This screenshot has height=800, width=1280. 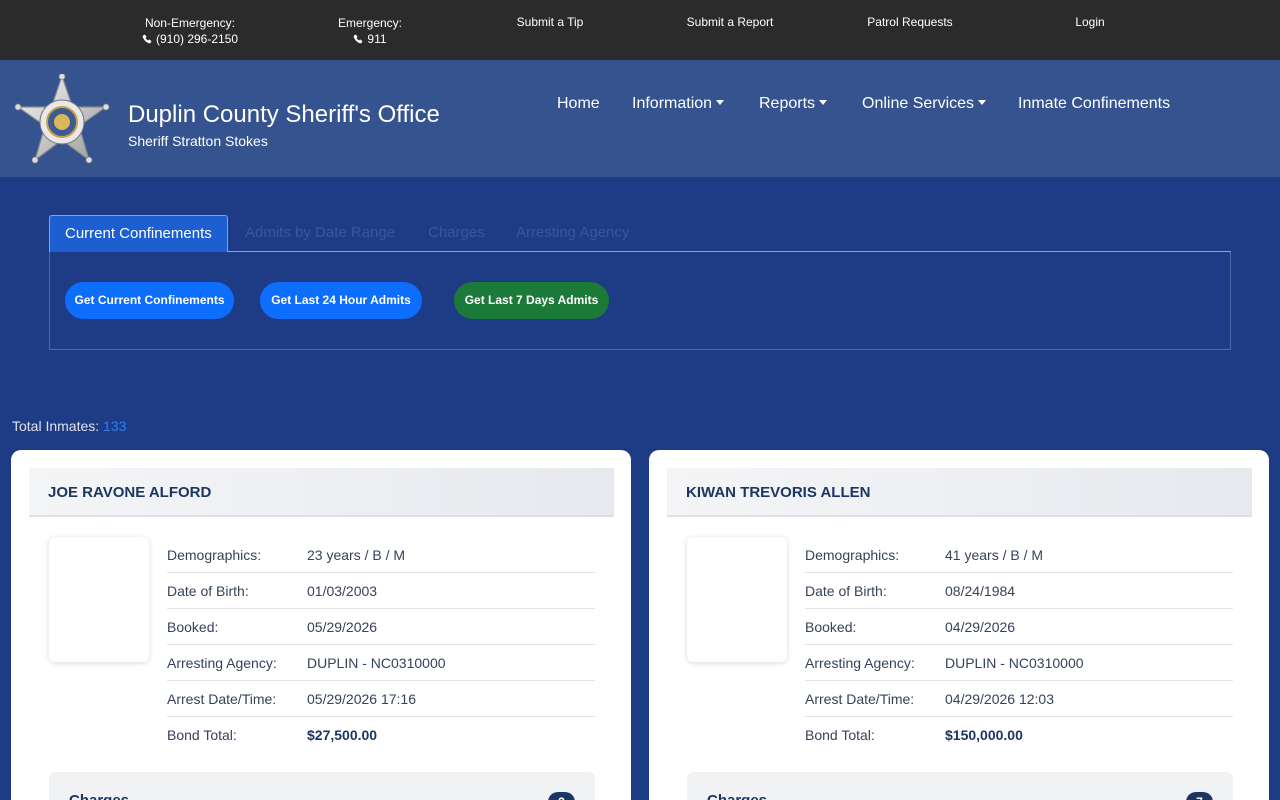 I want to click on submit-tip-link: Submit a Tip, so click(x=550, y=22).